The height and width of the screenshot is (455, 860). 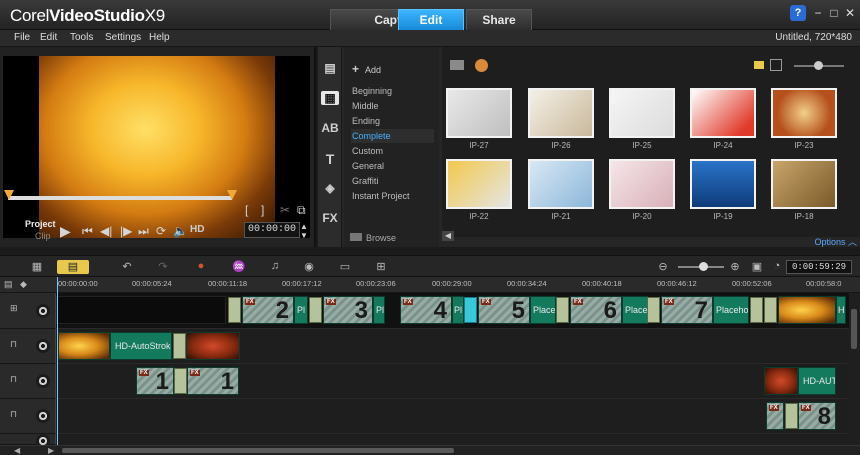 I want to click on close-icon: ✕, so click(x=850, y=13).